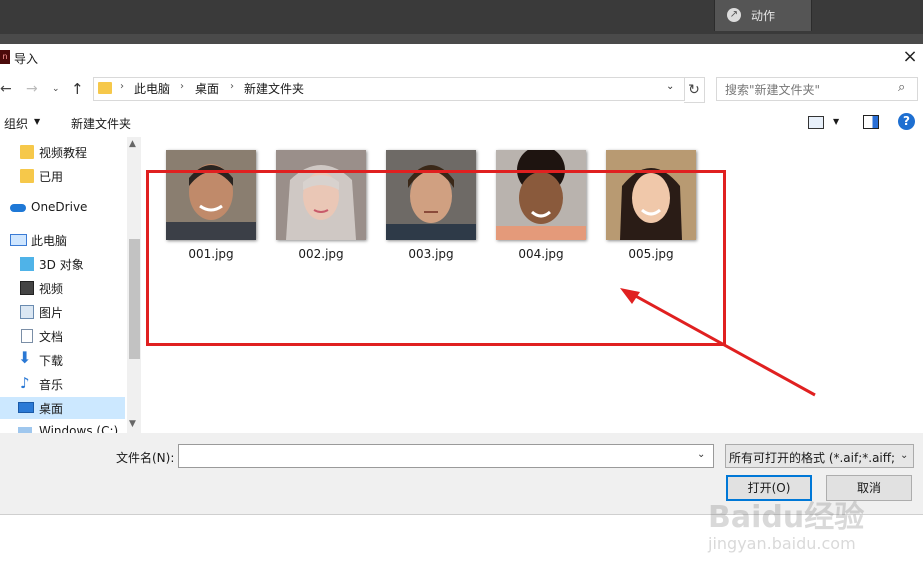 The width and height of the screenshot is (923, 574). I want to click on red-arrow-annotation, so click(718, 342).